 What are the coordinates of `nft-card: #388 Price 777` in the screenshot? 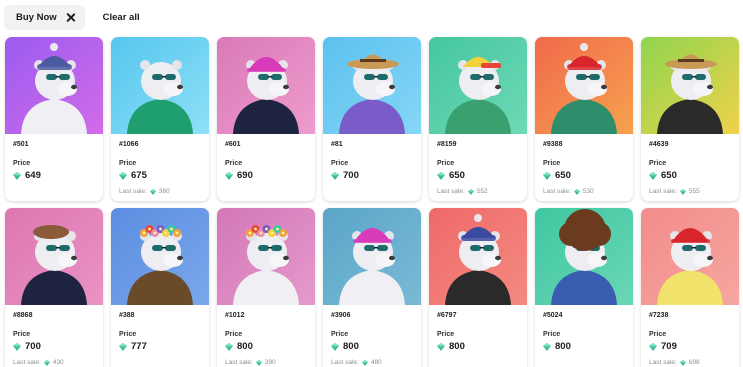 It's located at (160, 287).